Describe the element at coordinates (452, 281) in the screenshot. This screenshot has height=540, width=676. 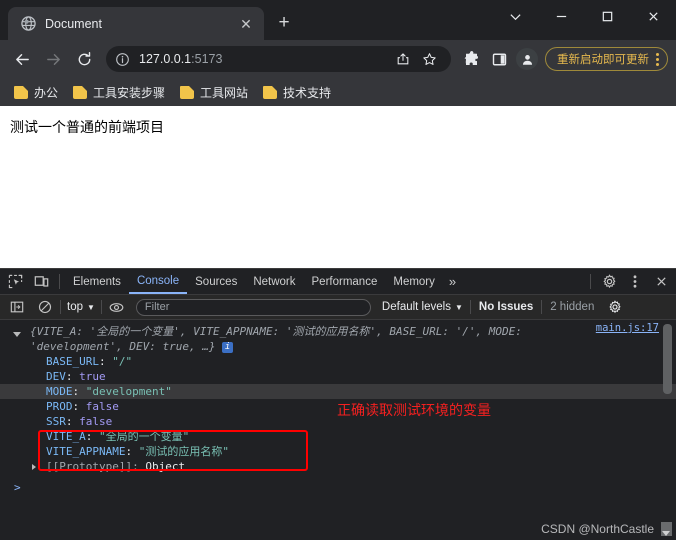
I see `more-tabs-icon: »` at that location.